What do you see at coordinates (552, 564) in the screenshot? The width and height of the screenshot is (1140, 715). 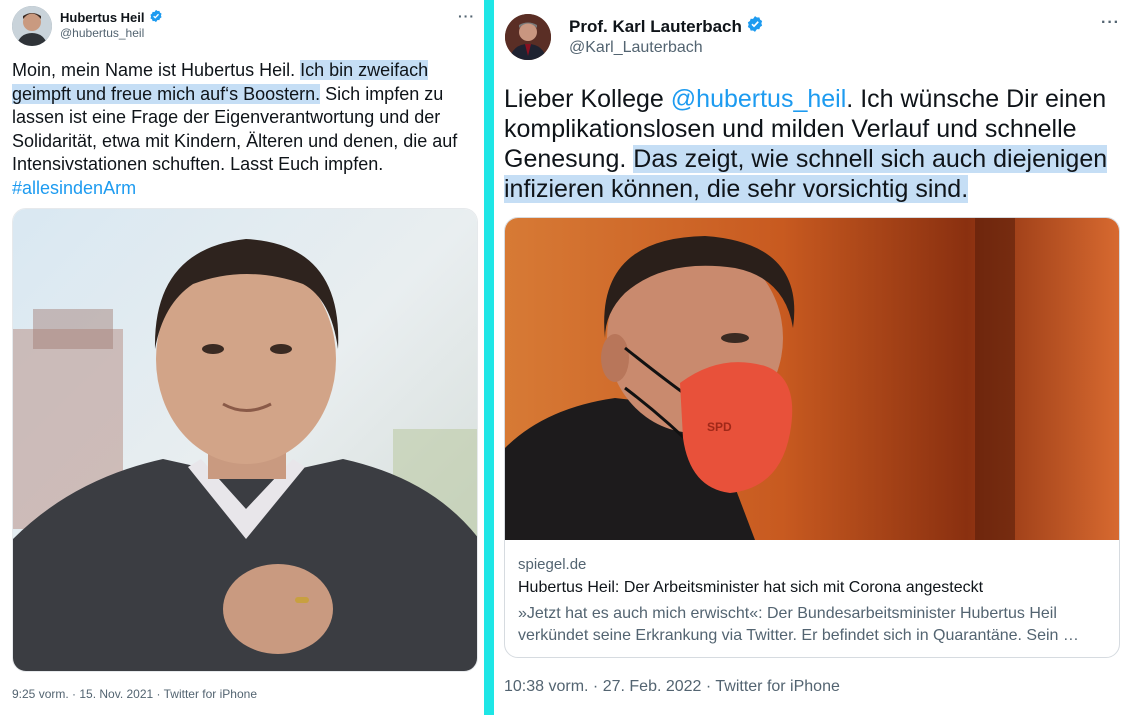 I see `link-domain: spiegel.de` at bounding box center [552, 564].